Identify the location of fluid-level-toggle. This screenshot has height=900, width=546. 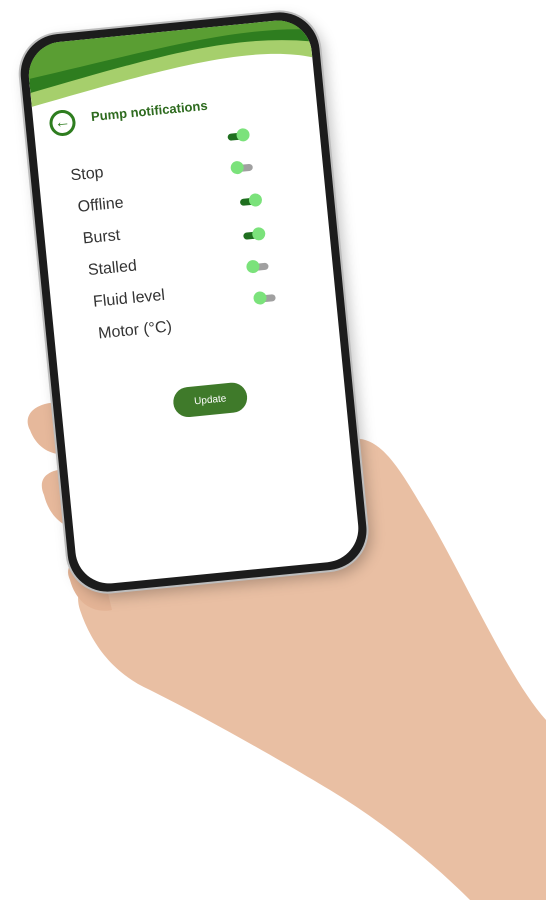
(257, 266).